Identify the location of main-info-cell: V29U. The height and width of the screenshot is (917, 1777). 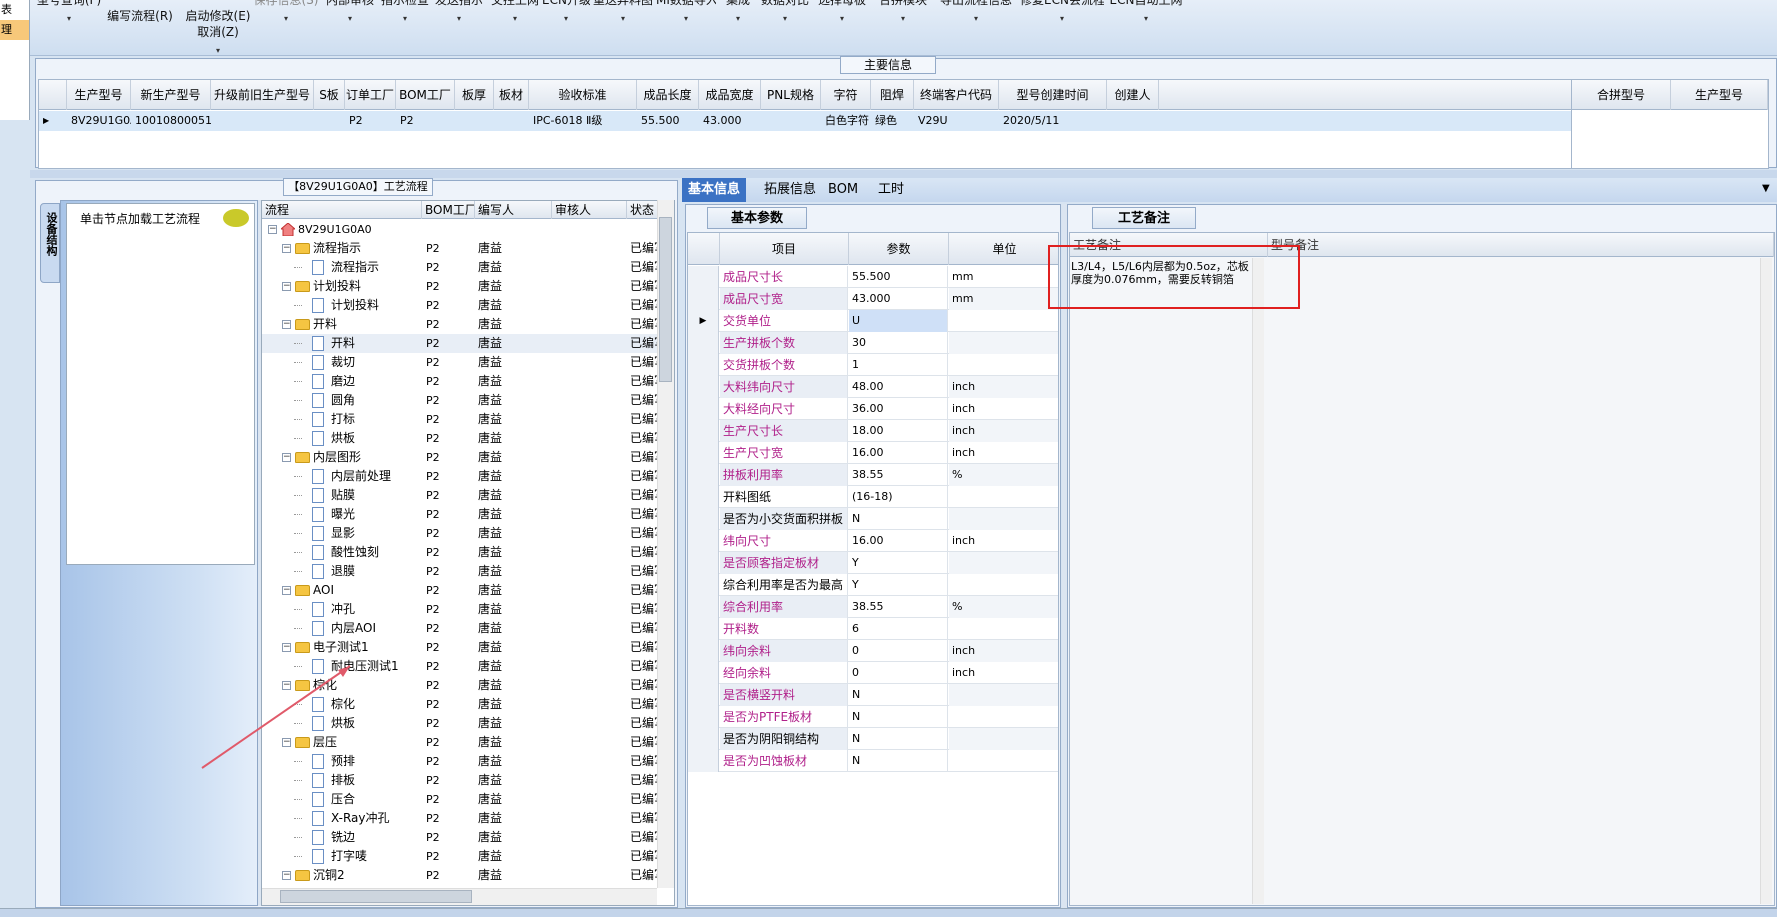
(956, 121).